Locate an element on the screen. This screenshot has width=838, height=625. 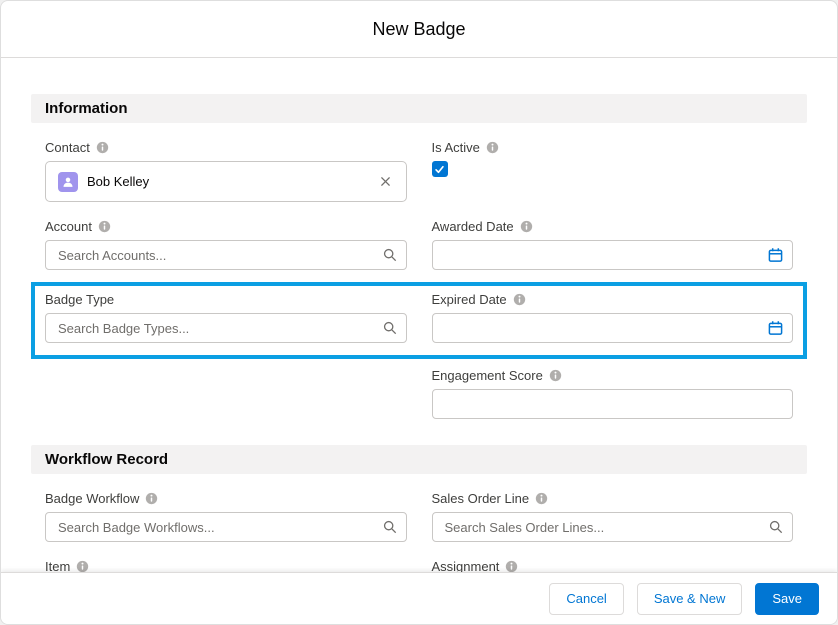
contact-label: Contact is located at coordinates (67, 147).